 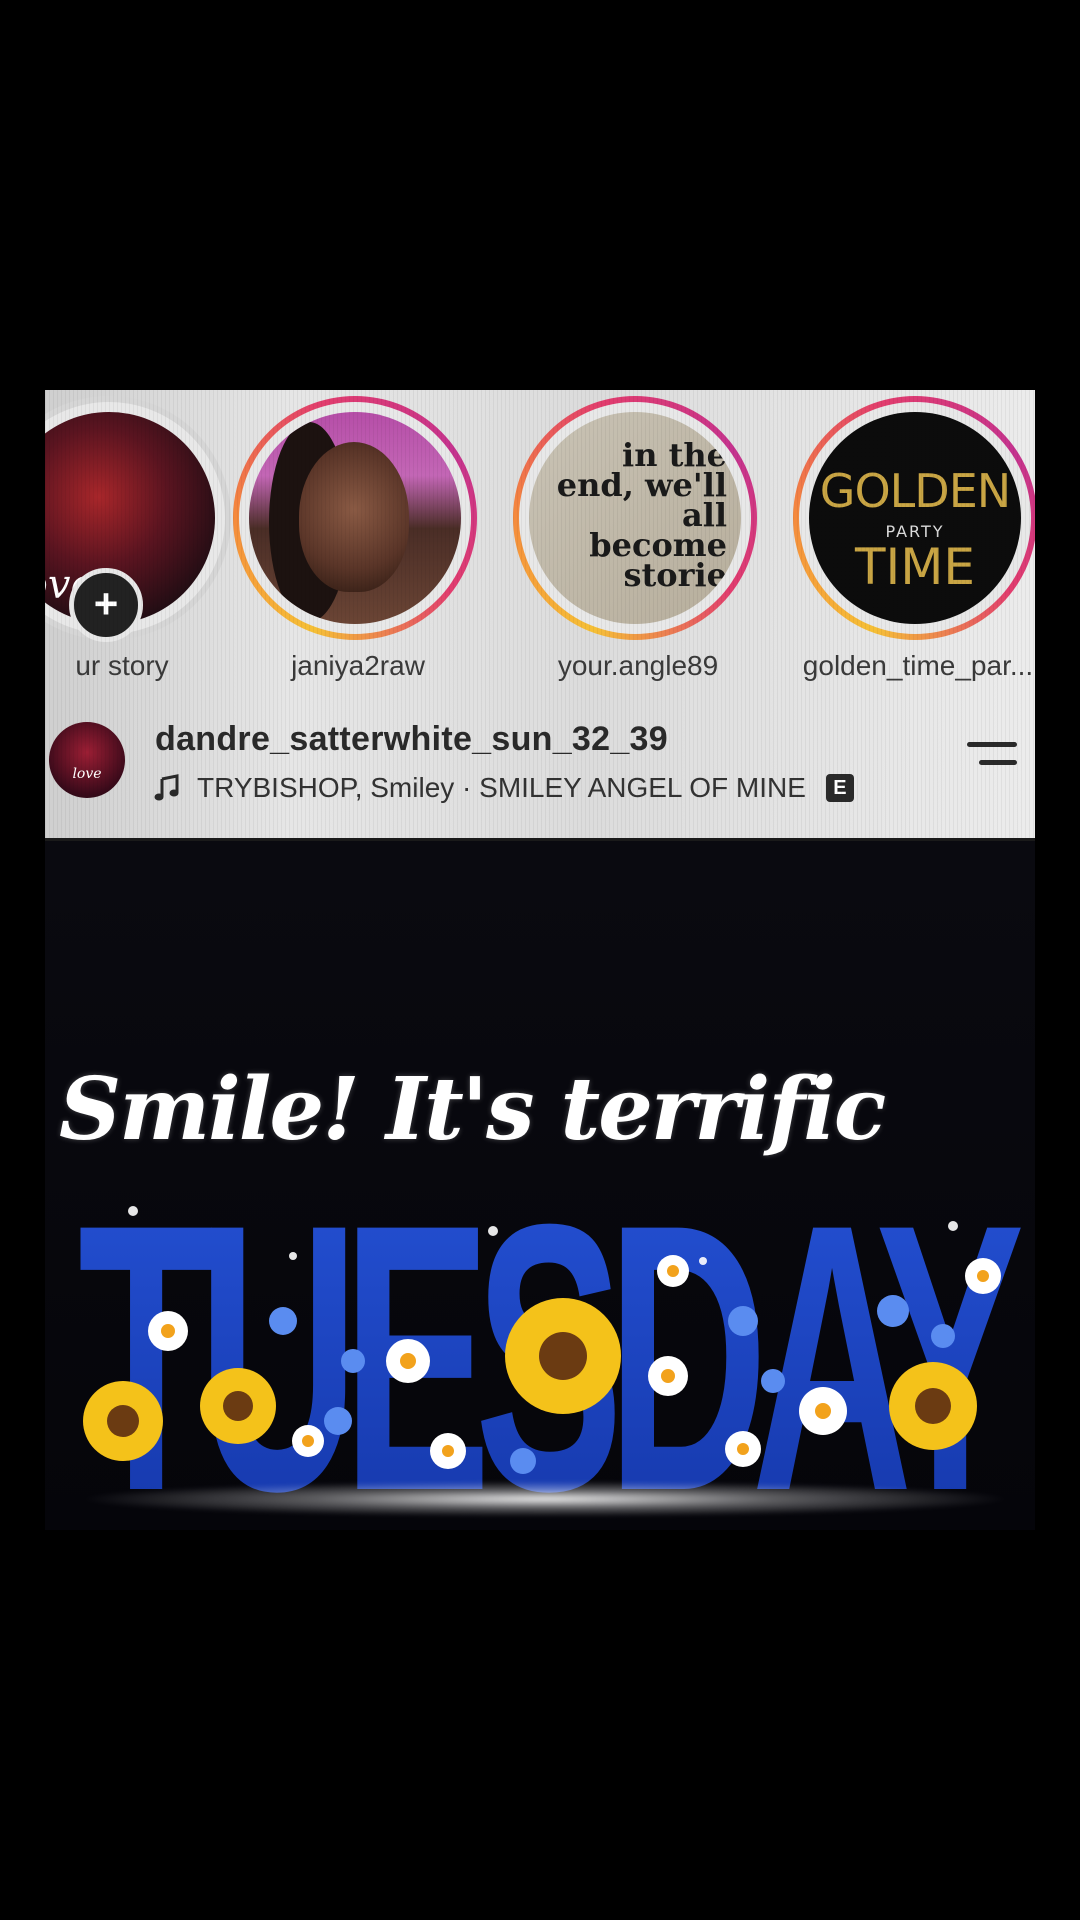 I want to click on story-avatar: in the end, we'll all become storie, so click(x=635, y=518).